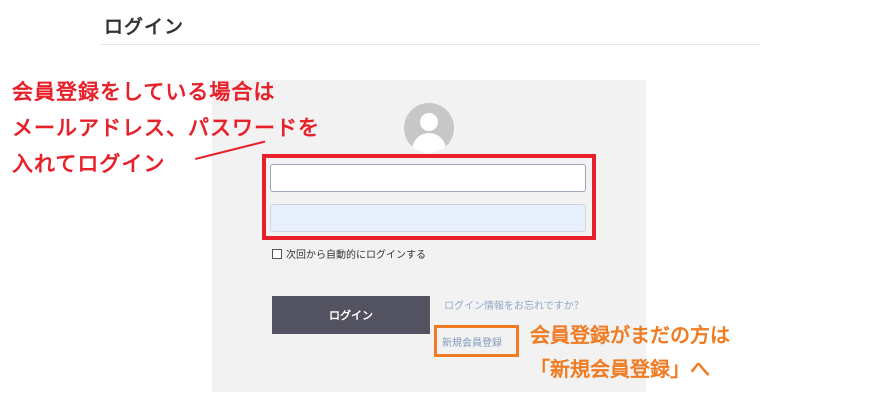 The width and height of the screenshot is (870, 412). Describe the element at coordinates (630, 335) in the screenshot. I see `annotation-line: 会員登録がまだの方は` at that location.